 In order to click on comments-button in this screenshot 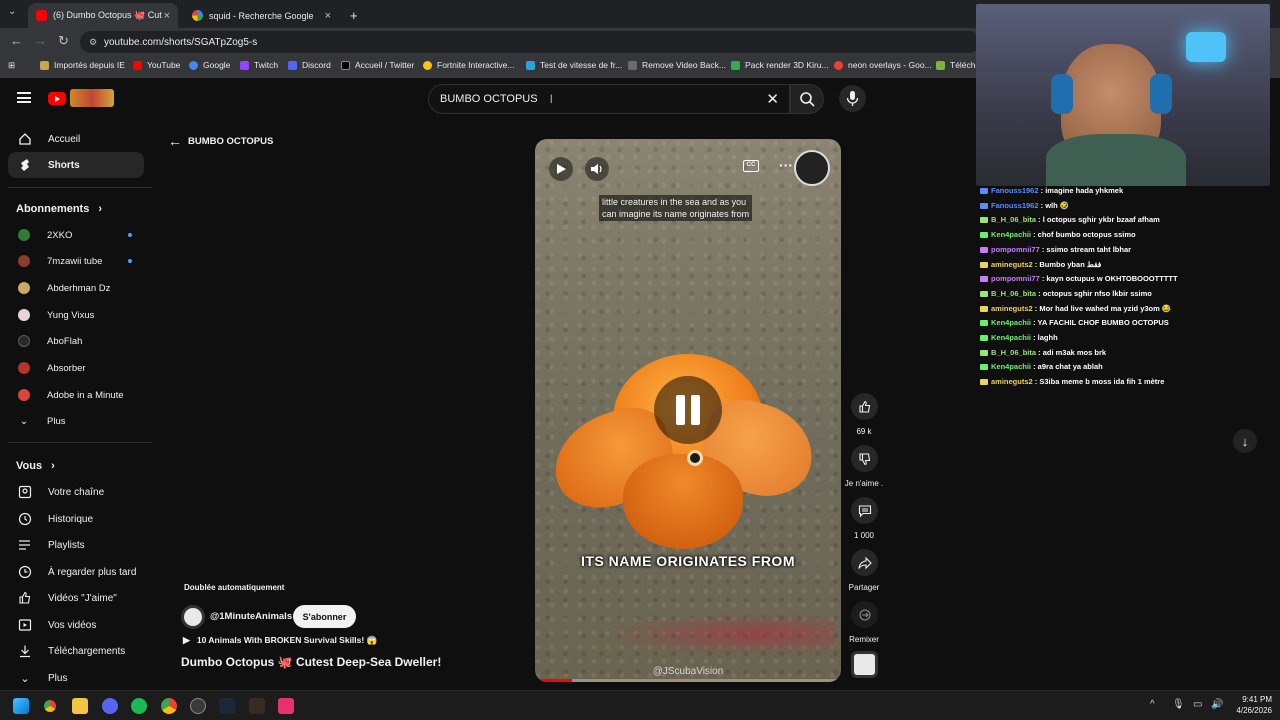, I will do `click(864, 510)`.